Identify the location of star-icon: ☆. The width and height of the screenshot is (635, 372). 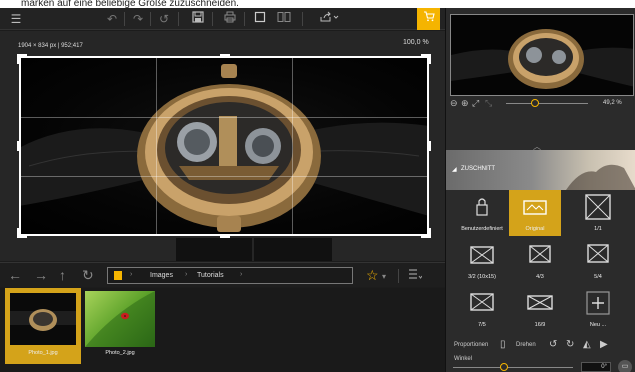
(372, 275).